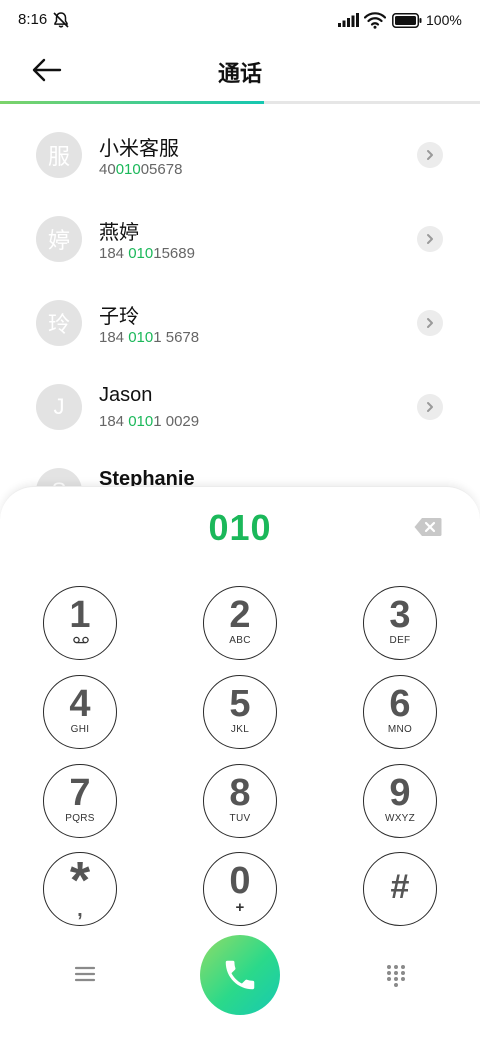  I want to click on key-digit: *, so click(80, 881).